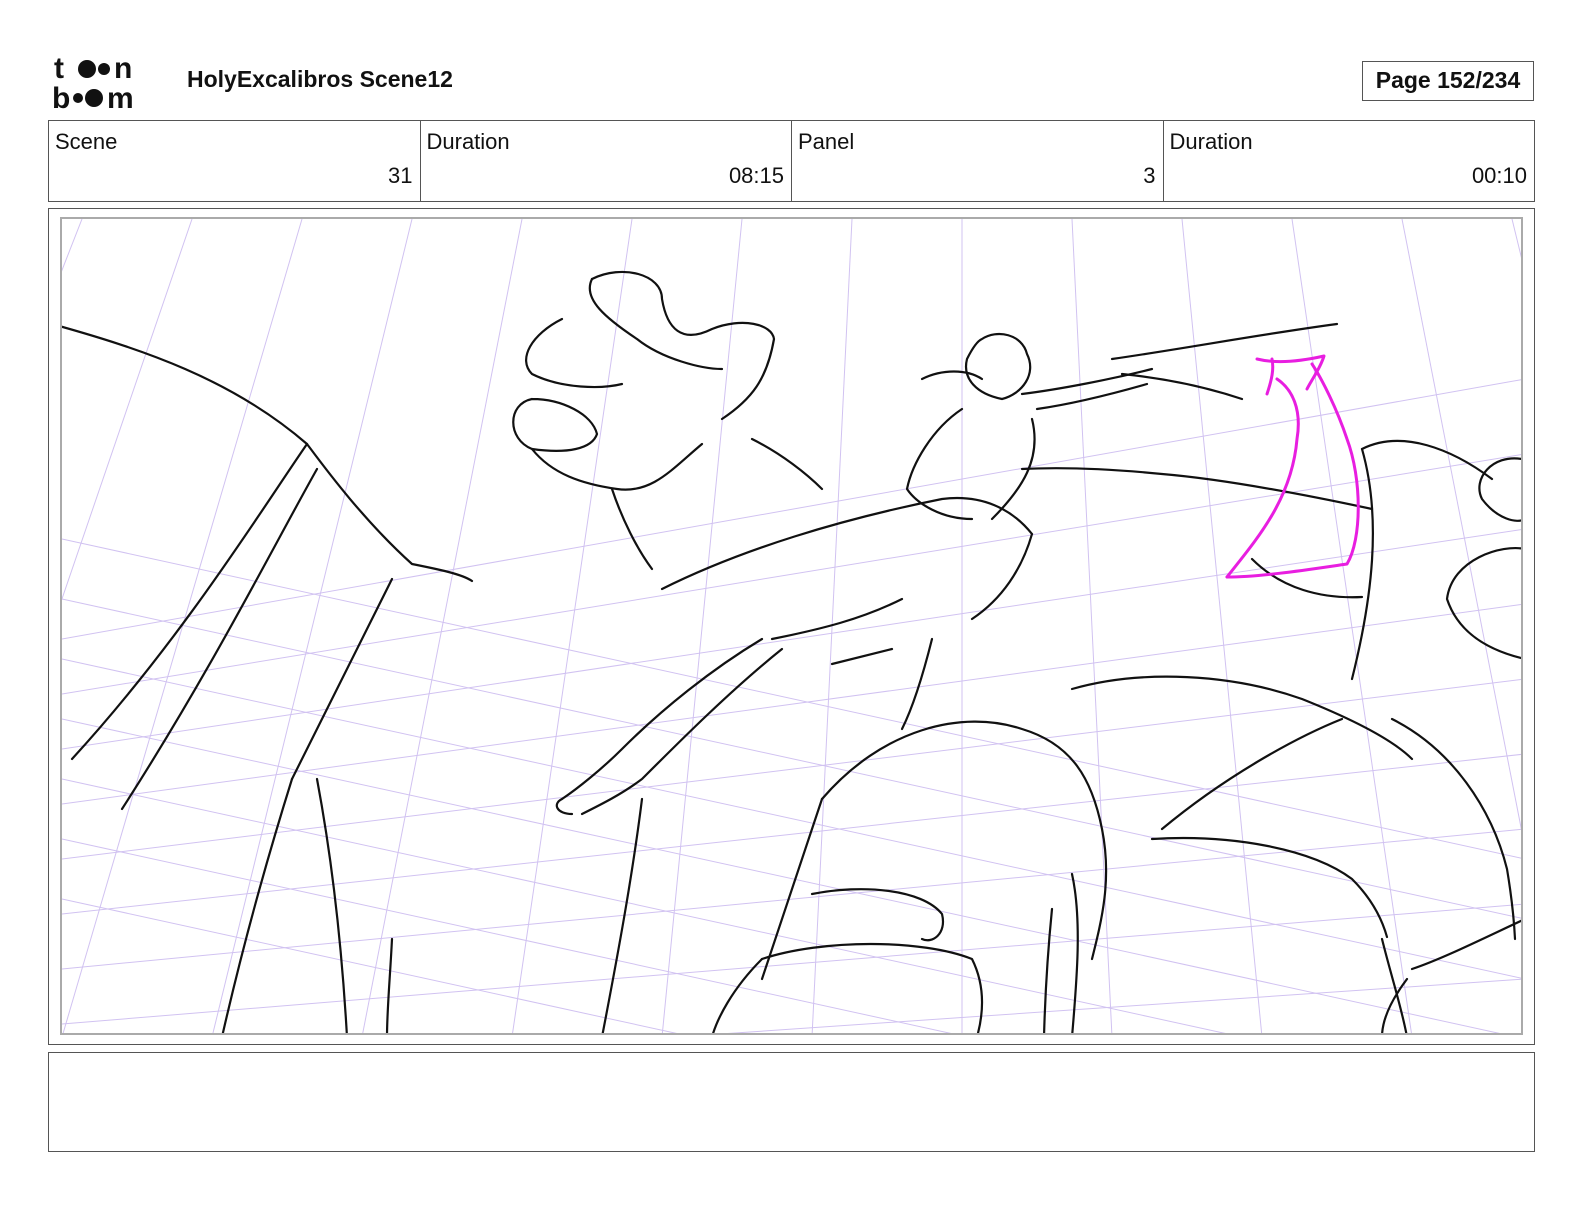  What do you see at coordinates (123, 68) in the screenshot?
I see `svg-text: n` at bounding box center [123, 68].